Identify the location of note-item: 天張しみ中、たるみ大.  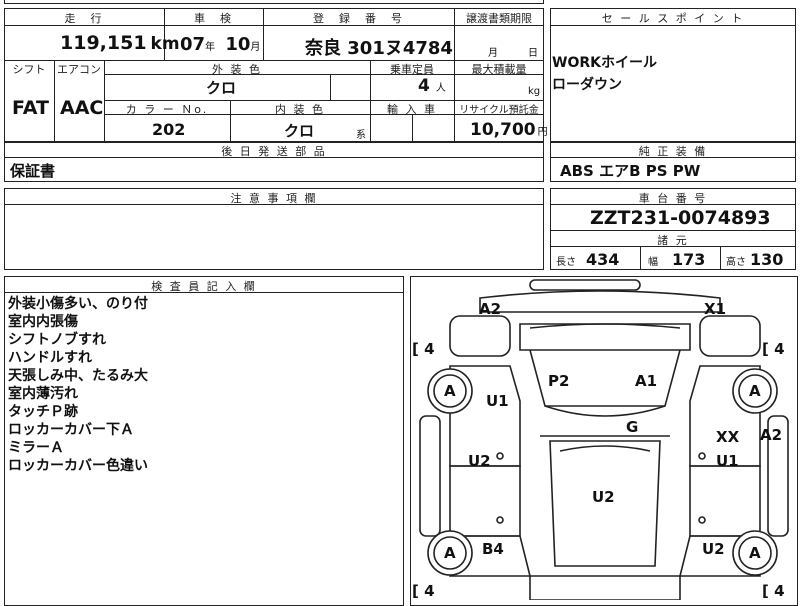
(78, 376).